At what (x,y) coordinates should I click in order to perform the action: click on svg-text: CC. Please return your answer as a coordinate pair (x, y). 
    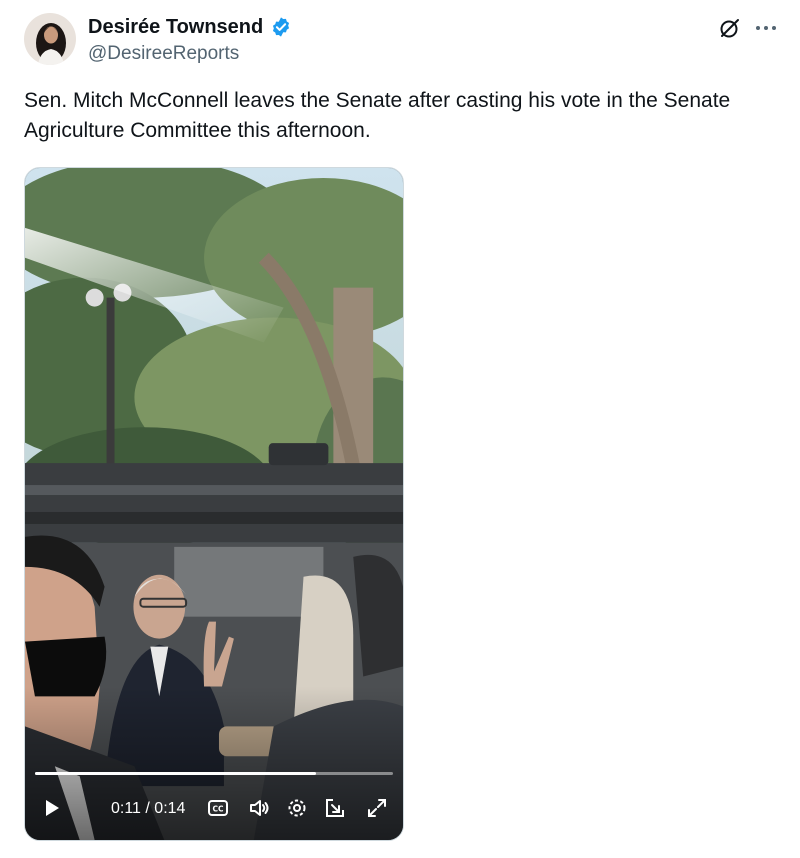
    Looking at the image, I should click on (218, 809).